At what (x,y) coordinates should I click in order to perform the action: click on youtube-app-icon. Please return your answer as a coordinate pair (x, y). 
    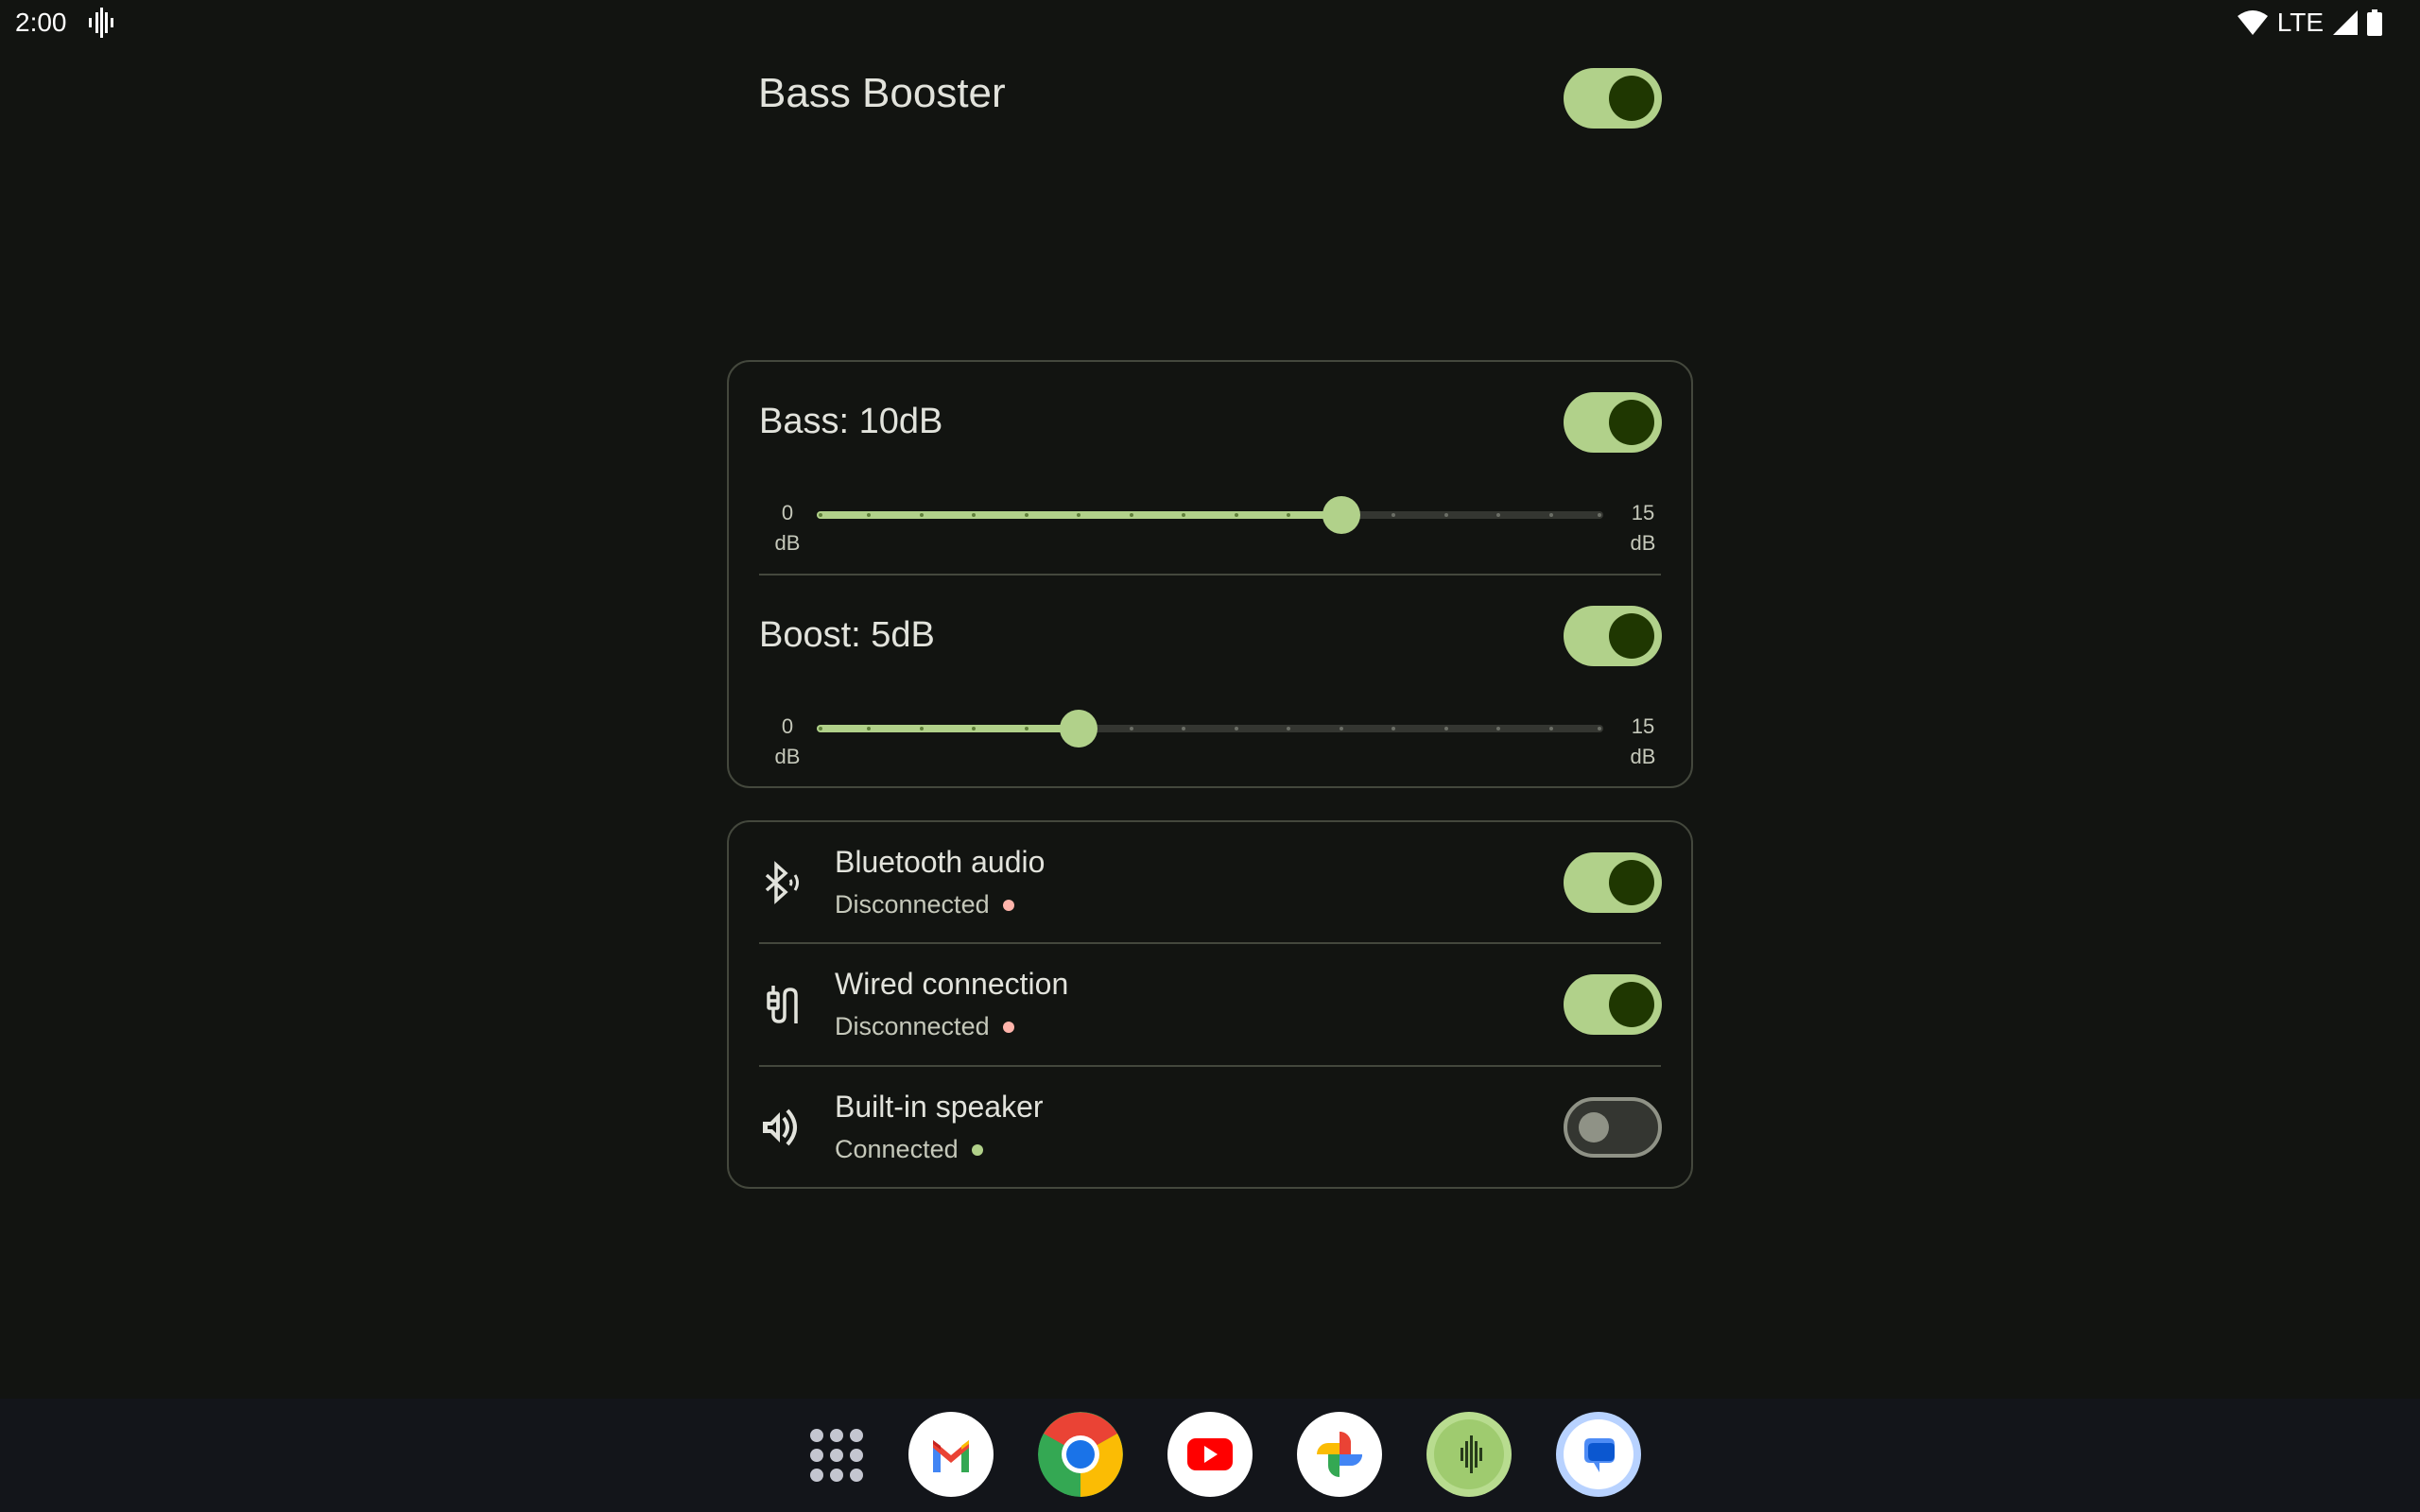
    Looking at the image, I should click on (1210, 1454).